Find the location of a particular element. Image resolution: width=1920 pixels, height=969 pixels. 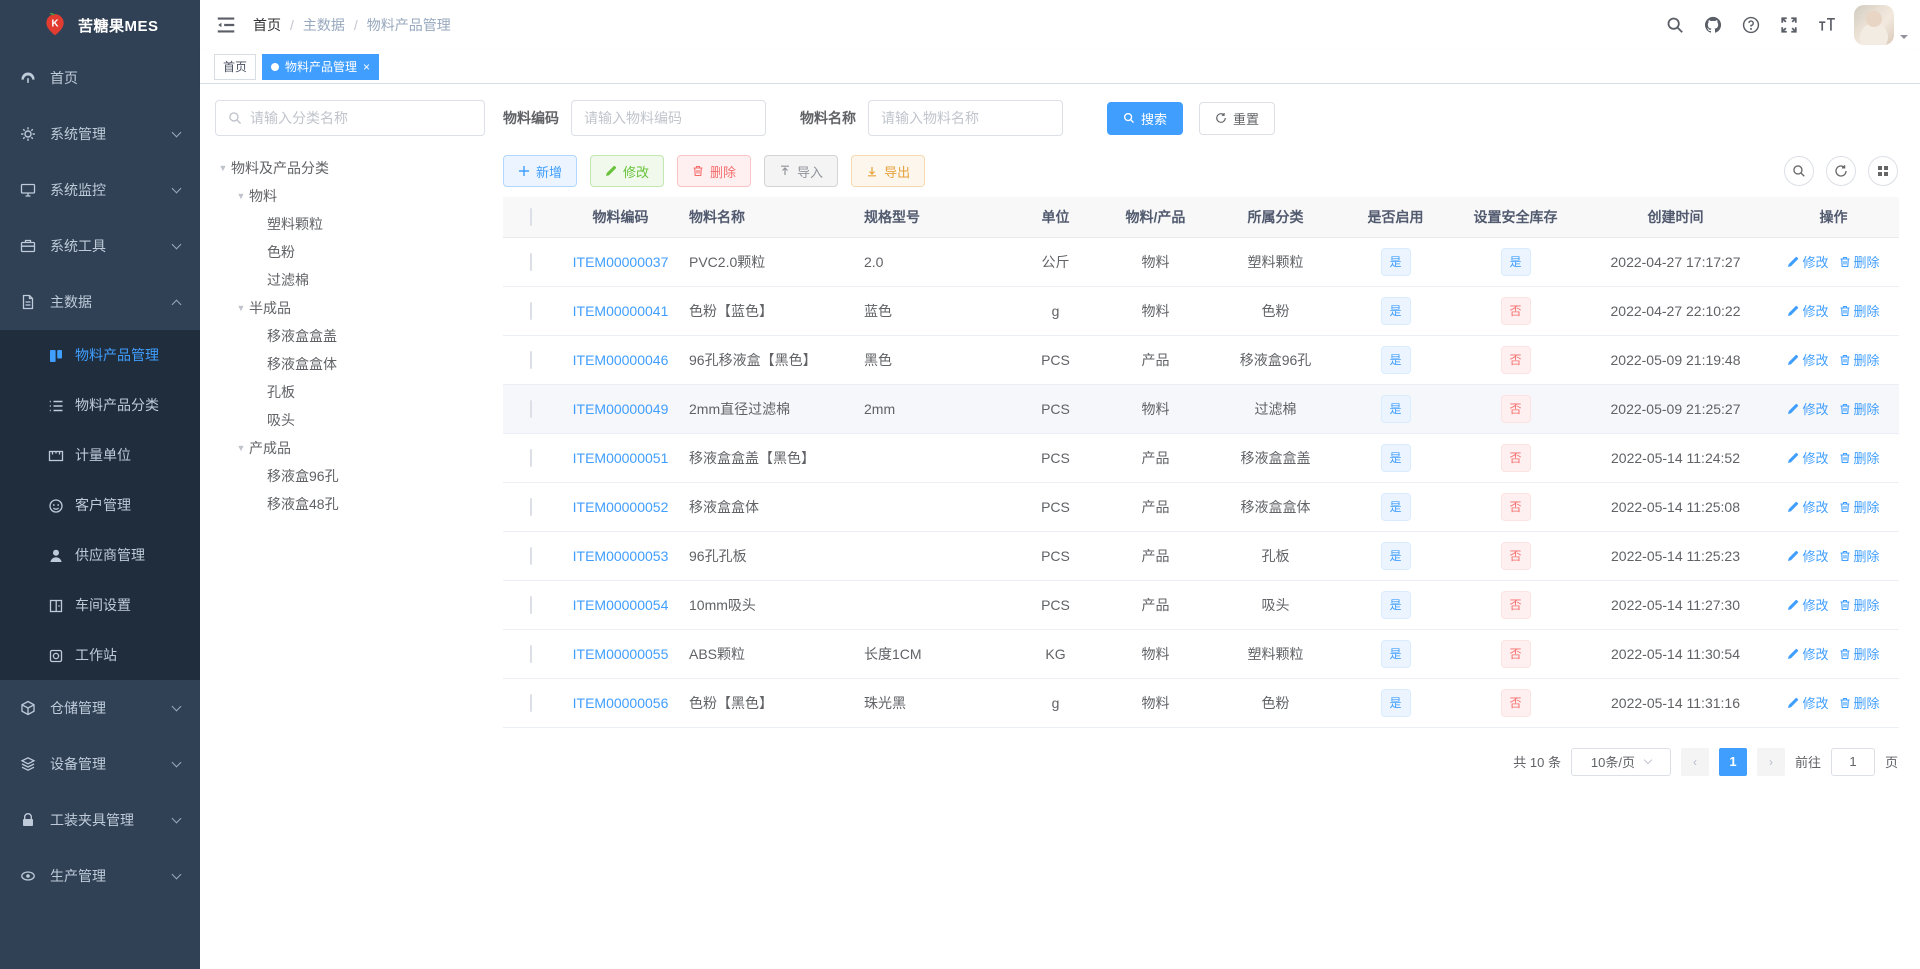

app-logo: K 苦糖果MES is located at coordinates (100, 25).